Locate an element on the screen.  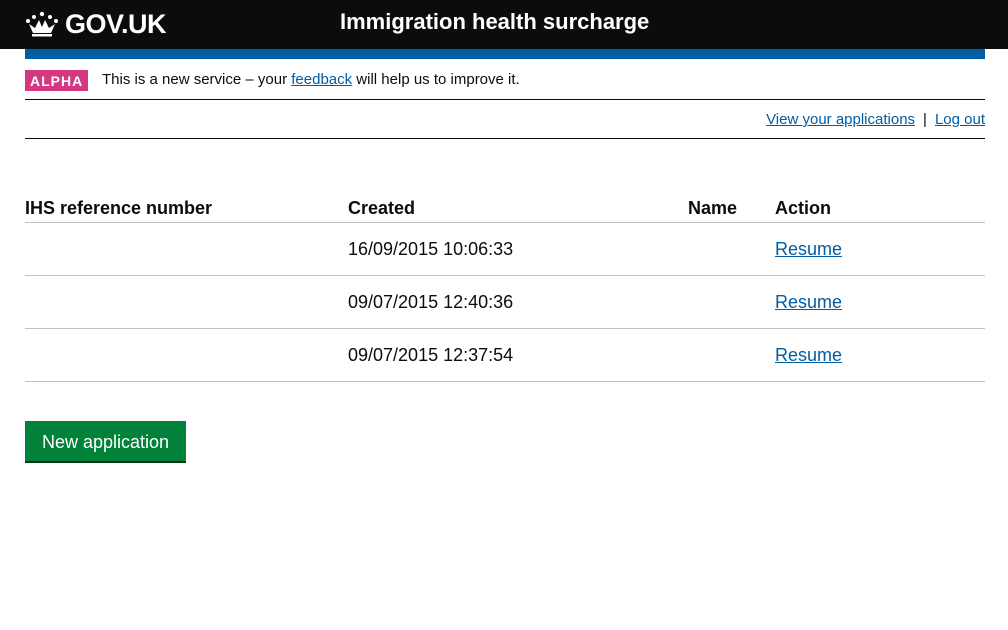
crown-icon is located at coordinates (42, 24).